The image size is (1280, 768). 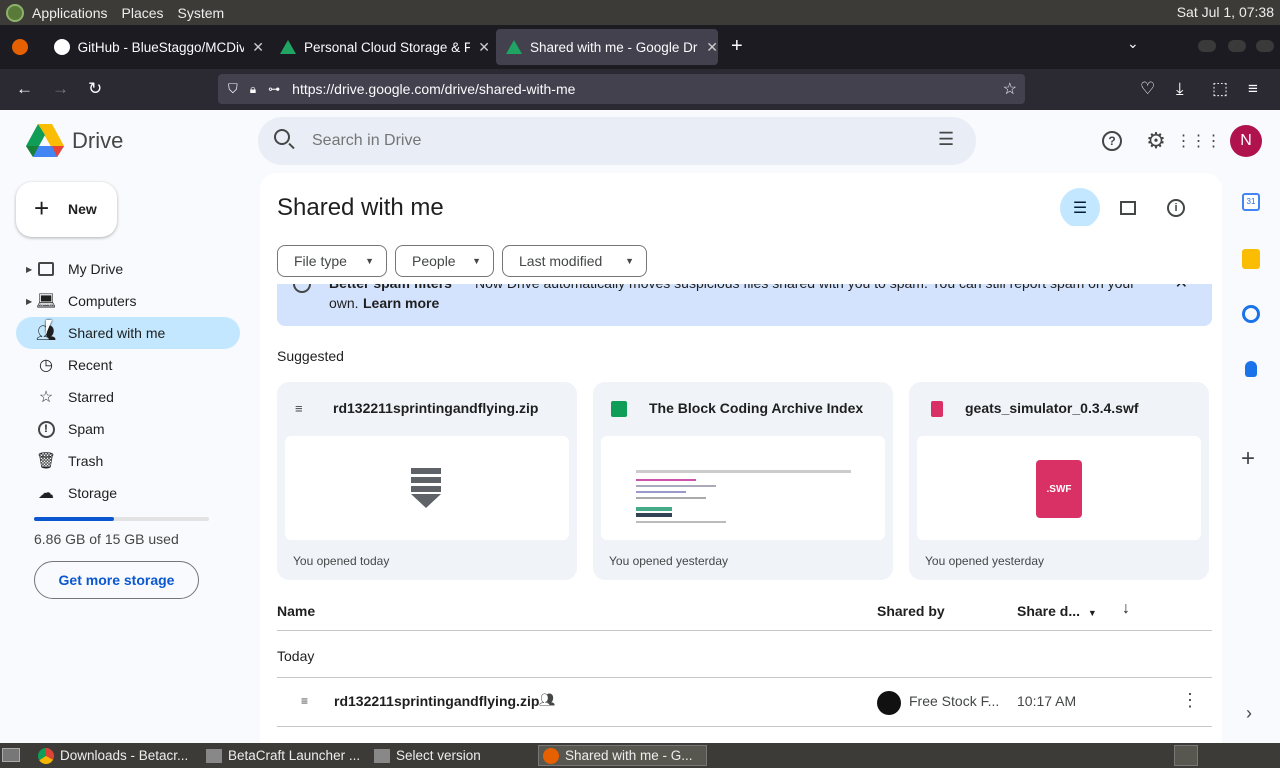 I want to click on sort-arrow-icon: ↓, so click(x=1126, y=609).